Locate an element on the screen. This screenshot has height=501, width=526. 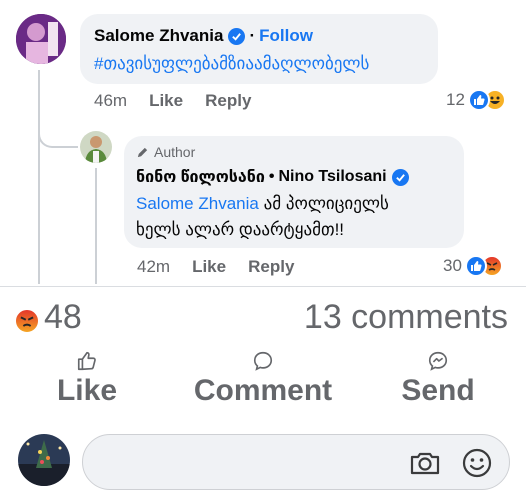
comment-reaction-count: 12 is located at coordinates (455, 99).